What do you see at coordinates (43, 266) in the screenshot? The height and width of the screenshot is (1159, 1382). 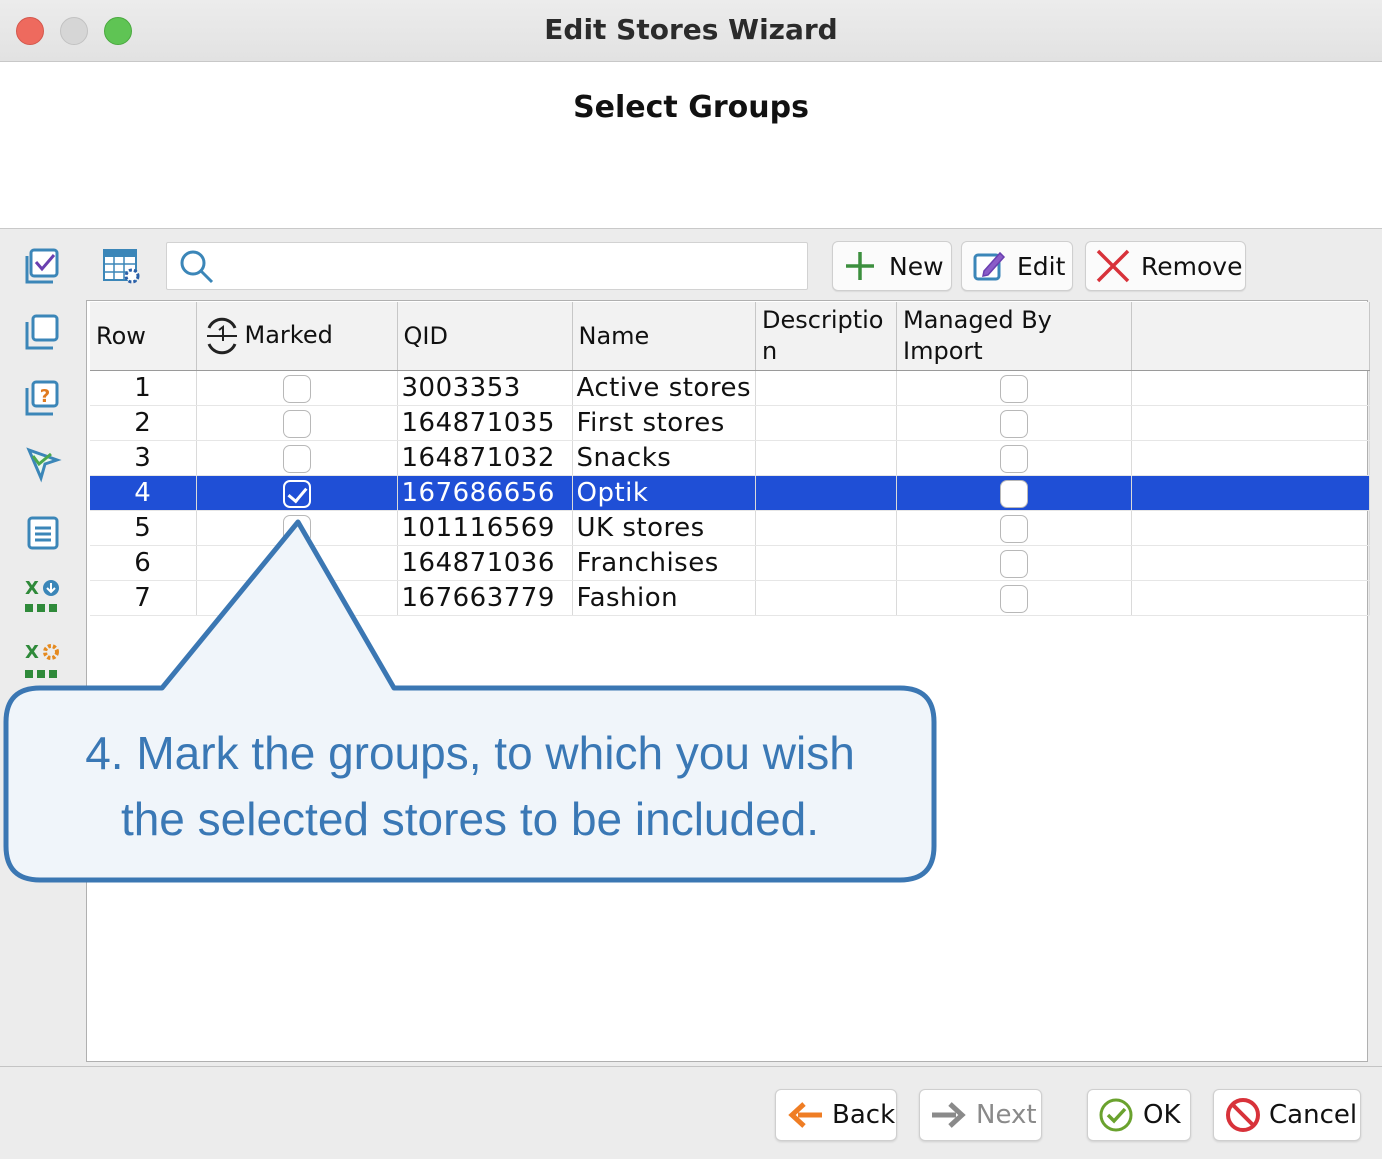 I see `mark-all-icon` at bounding box center [43, 266].